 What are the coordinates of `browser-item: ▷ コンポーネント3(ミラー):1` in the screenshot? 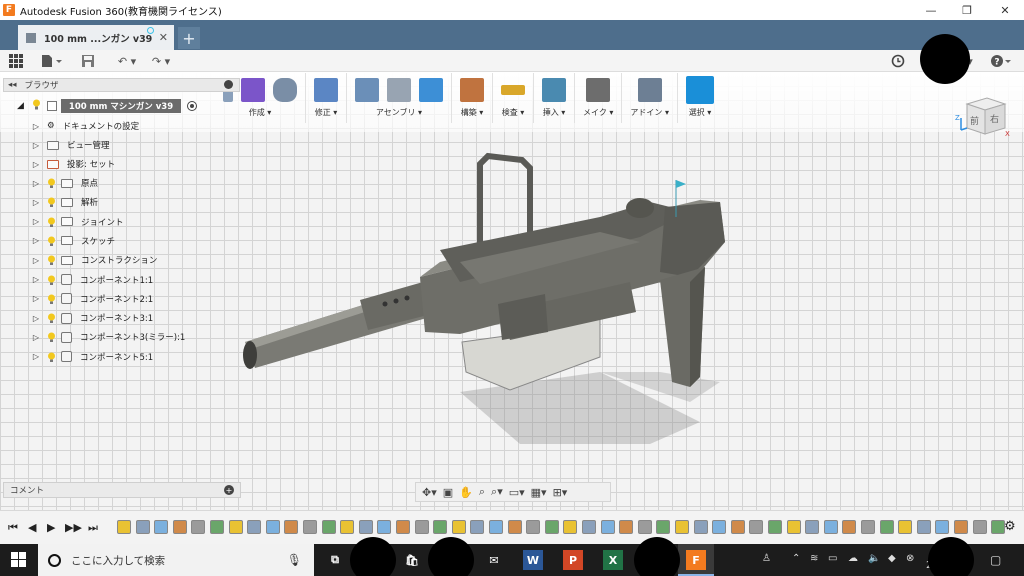 It's located at (108, 337).